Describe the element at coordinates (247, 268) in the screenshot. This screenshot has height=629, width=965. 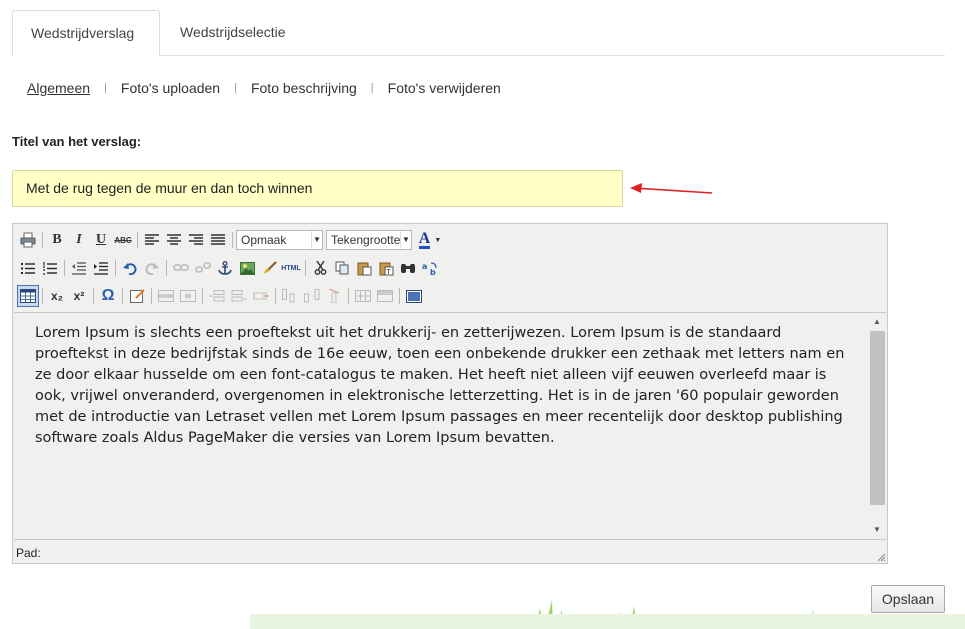
I see `image-icon` at that location.